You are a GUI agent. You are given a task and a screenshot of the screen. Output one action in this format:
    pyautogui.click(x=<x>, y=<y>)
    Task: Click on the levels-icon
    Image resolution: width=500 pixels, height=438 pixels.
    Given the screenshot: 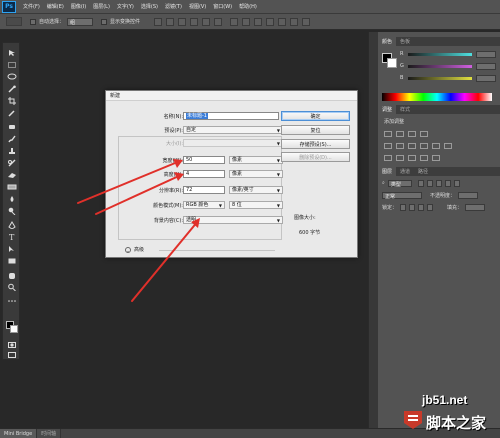 What is the action you would take?
    pyautogui.click(x=400, y=134)
    